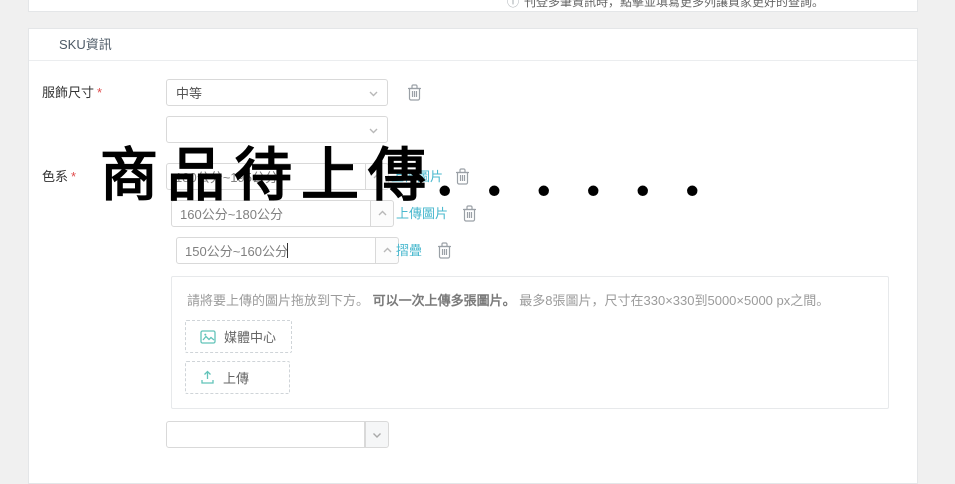  I want to click on upload-icon, so click(207, 377).